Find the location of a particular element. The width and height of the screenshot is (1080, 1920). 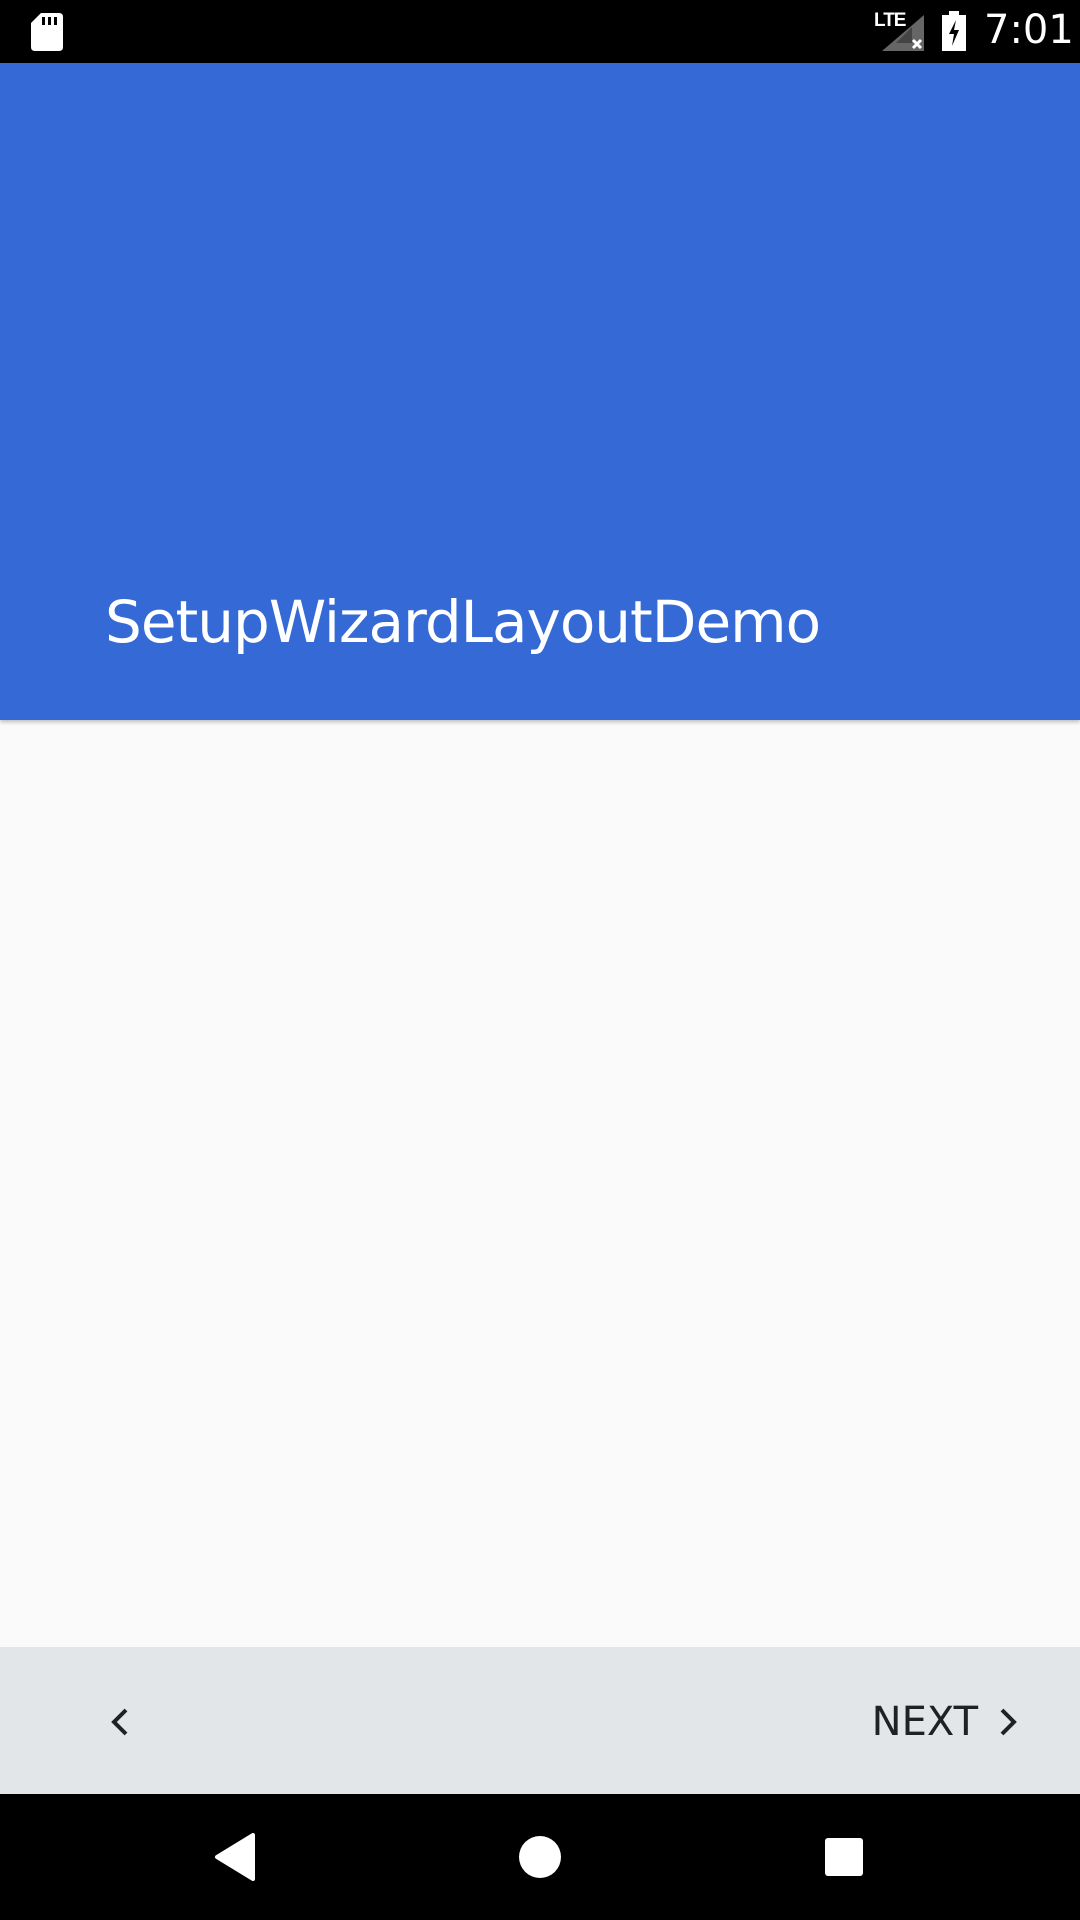

status-bar: LTE 7:01 is located at coordinates (540, 31).